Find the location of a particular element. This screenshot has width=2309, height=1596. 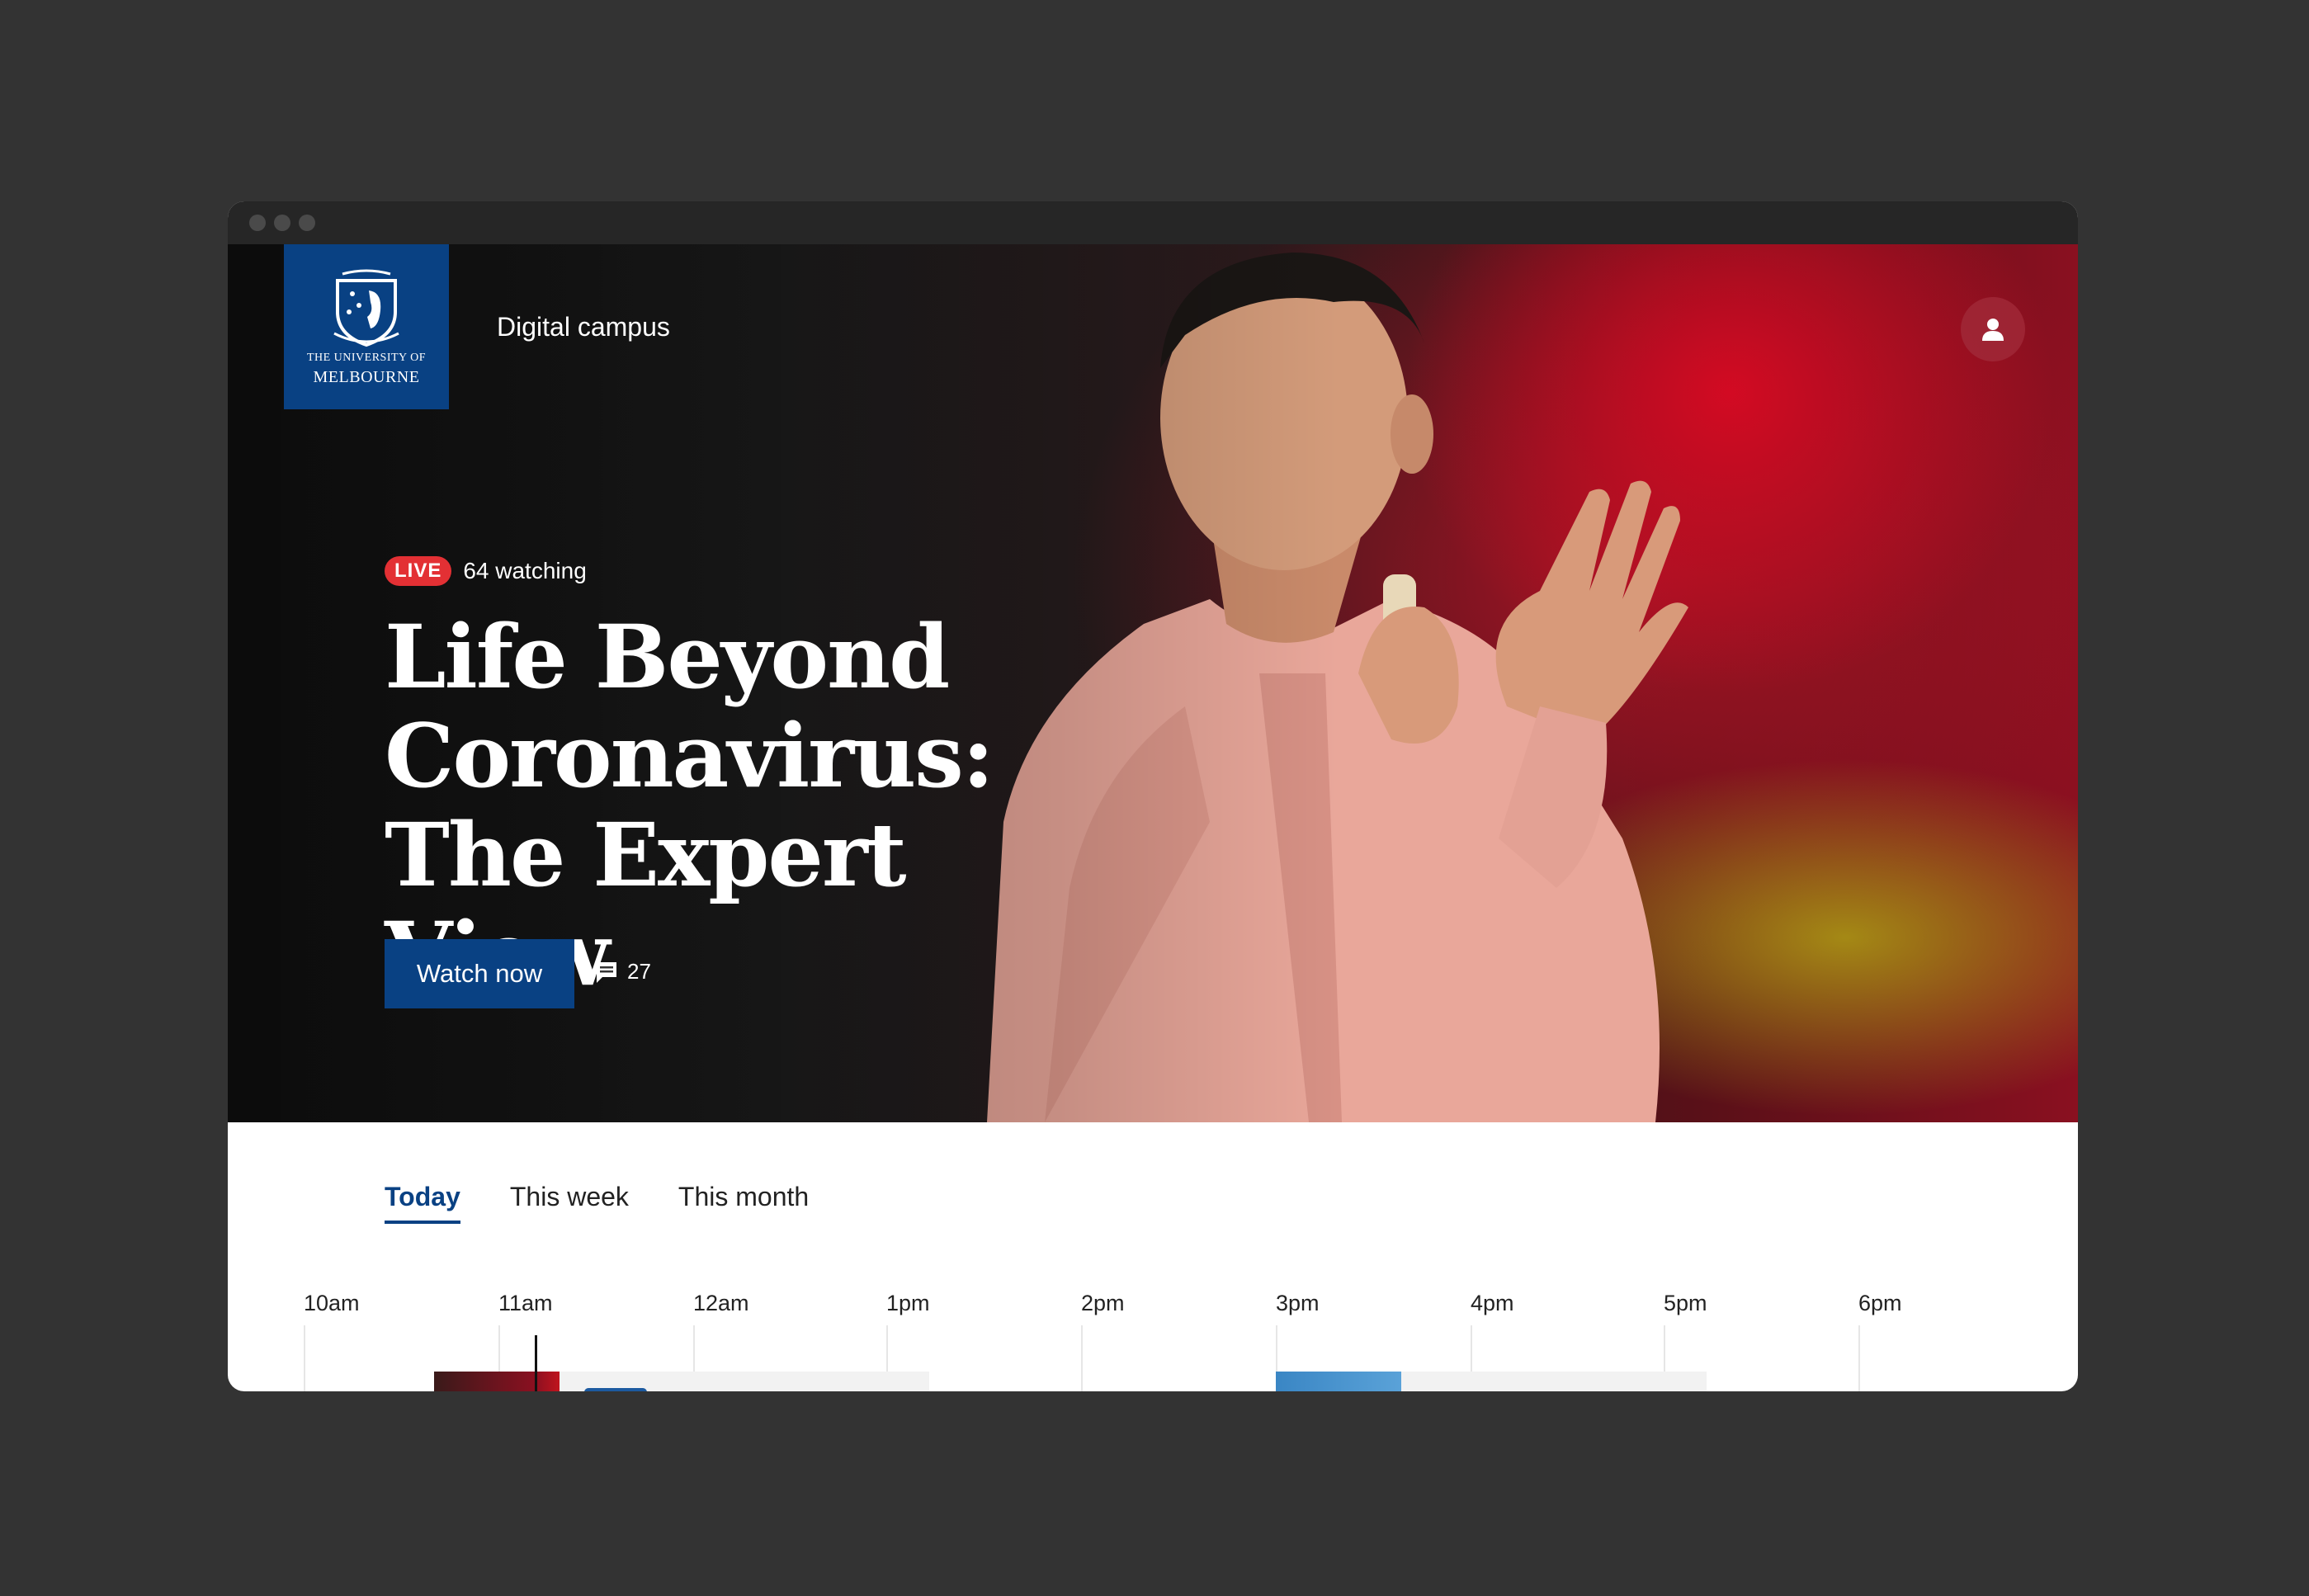

logo-line-2: MELBOURNE is located at coordinates (366, 377).